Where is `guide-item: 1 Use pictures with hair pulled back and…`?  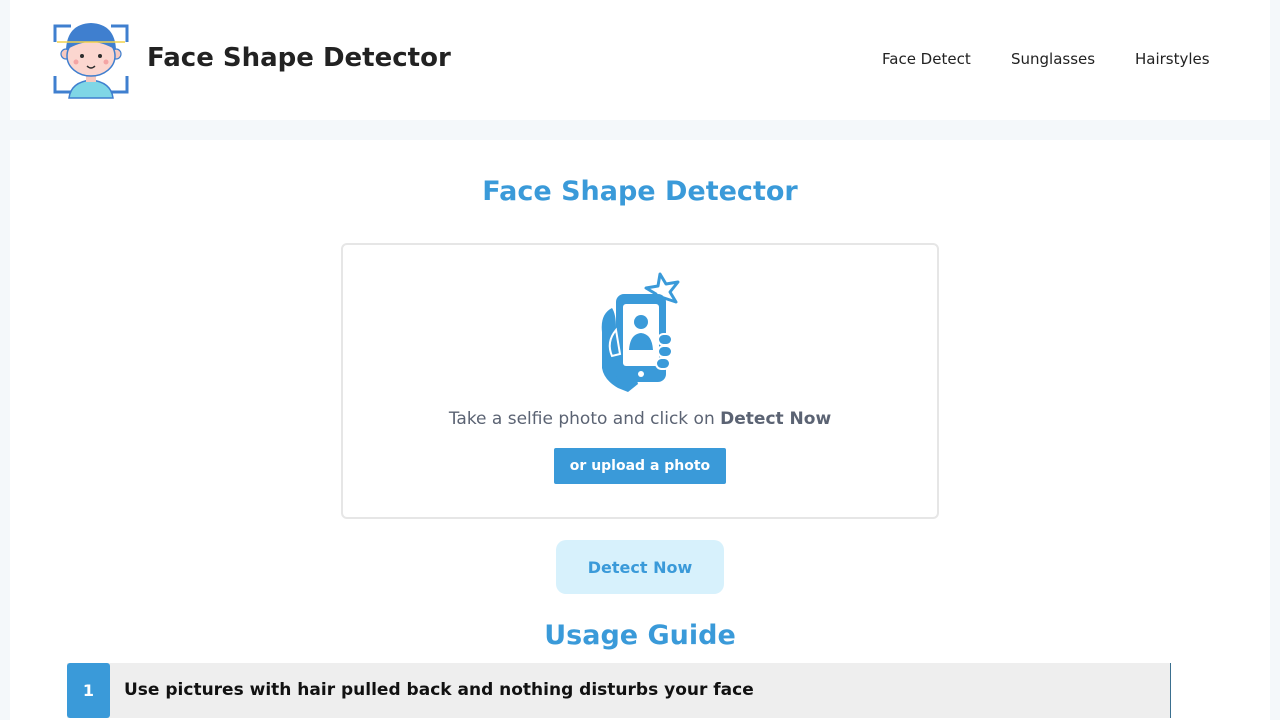
guide-item: 1 Use pictures with hair pulled back and… is located at coordinates (619, 690).